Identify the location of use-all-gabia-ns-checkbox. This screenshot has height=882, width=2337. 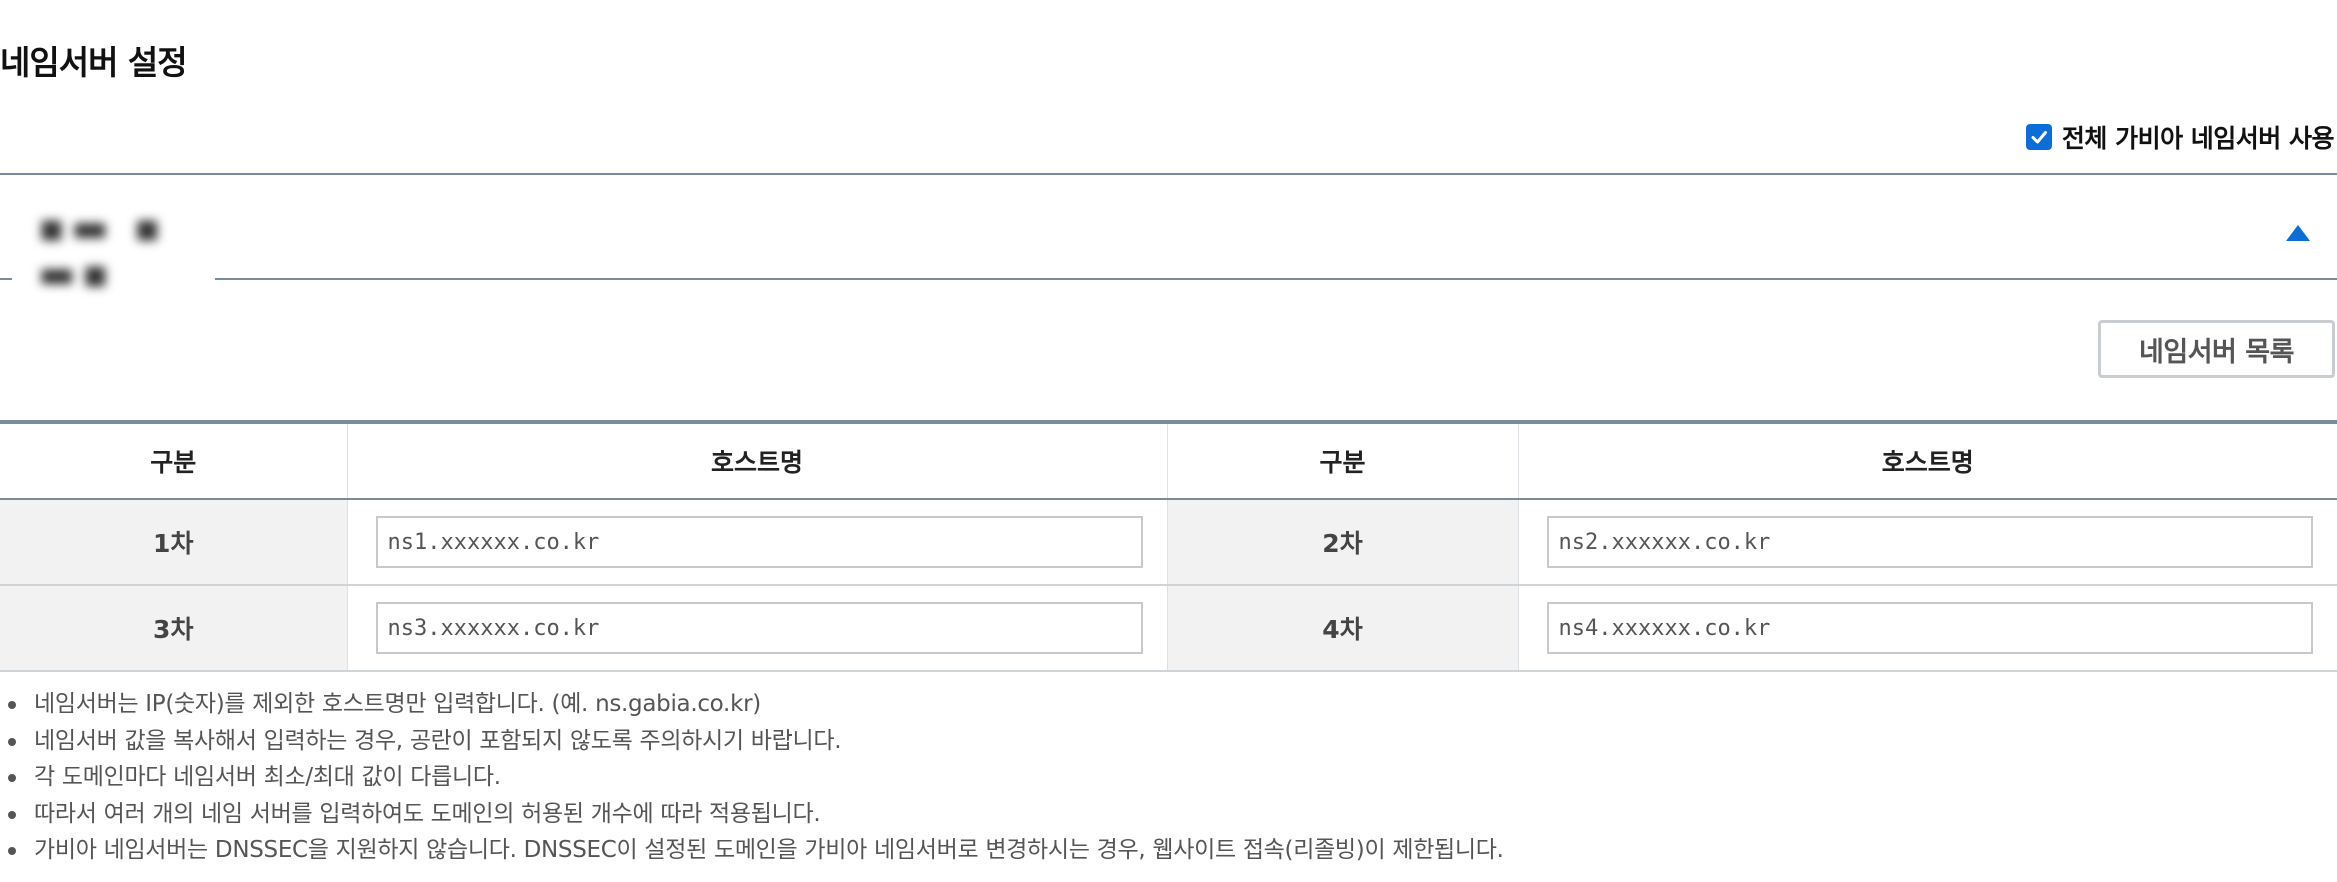
(2038, 137).